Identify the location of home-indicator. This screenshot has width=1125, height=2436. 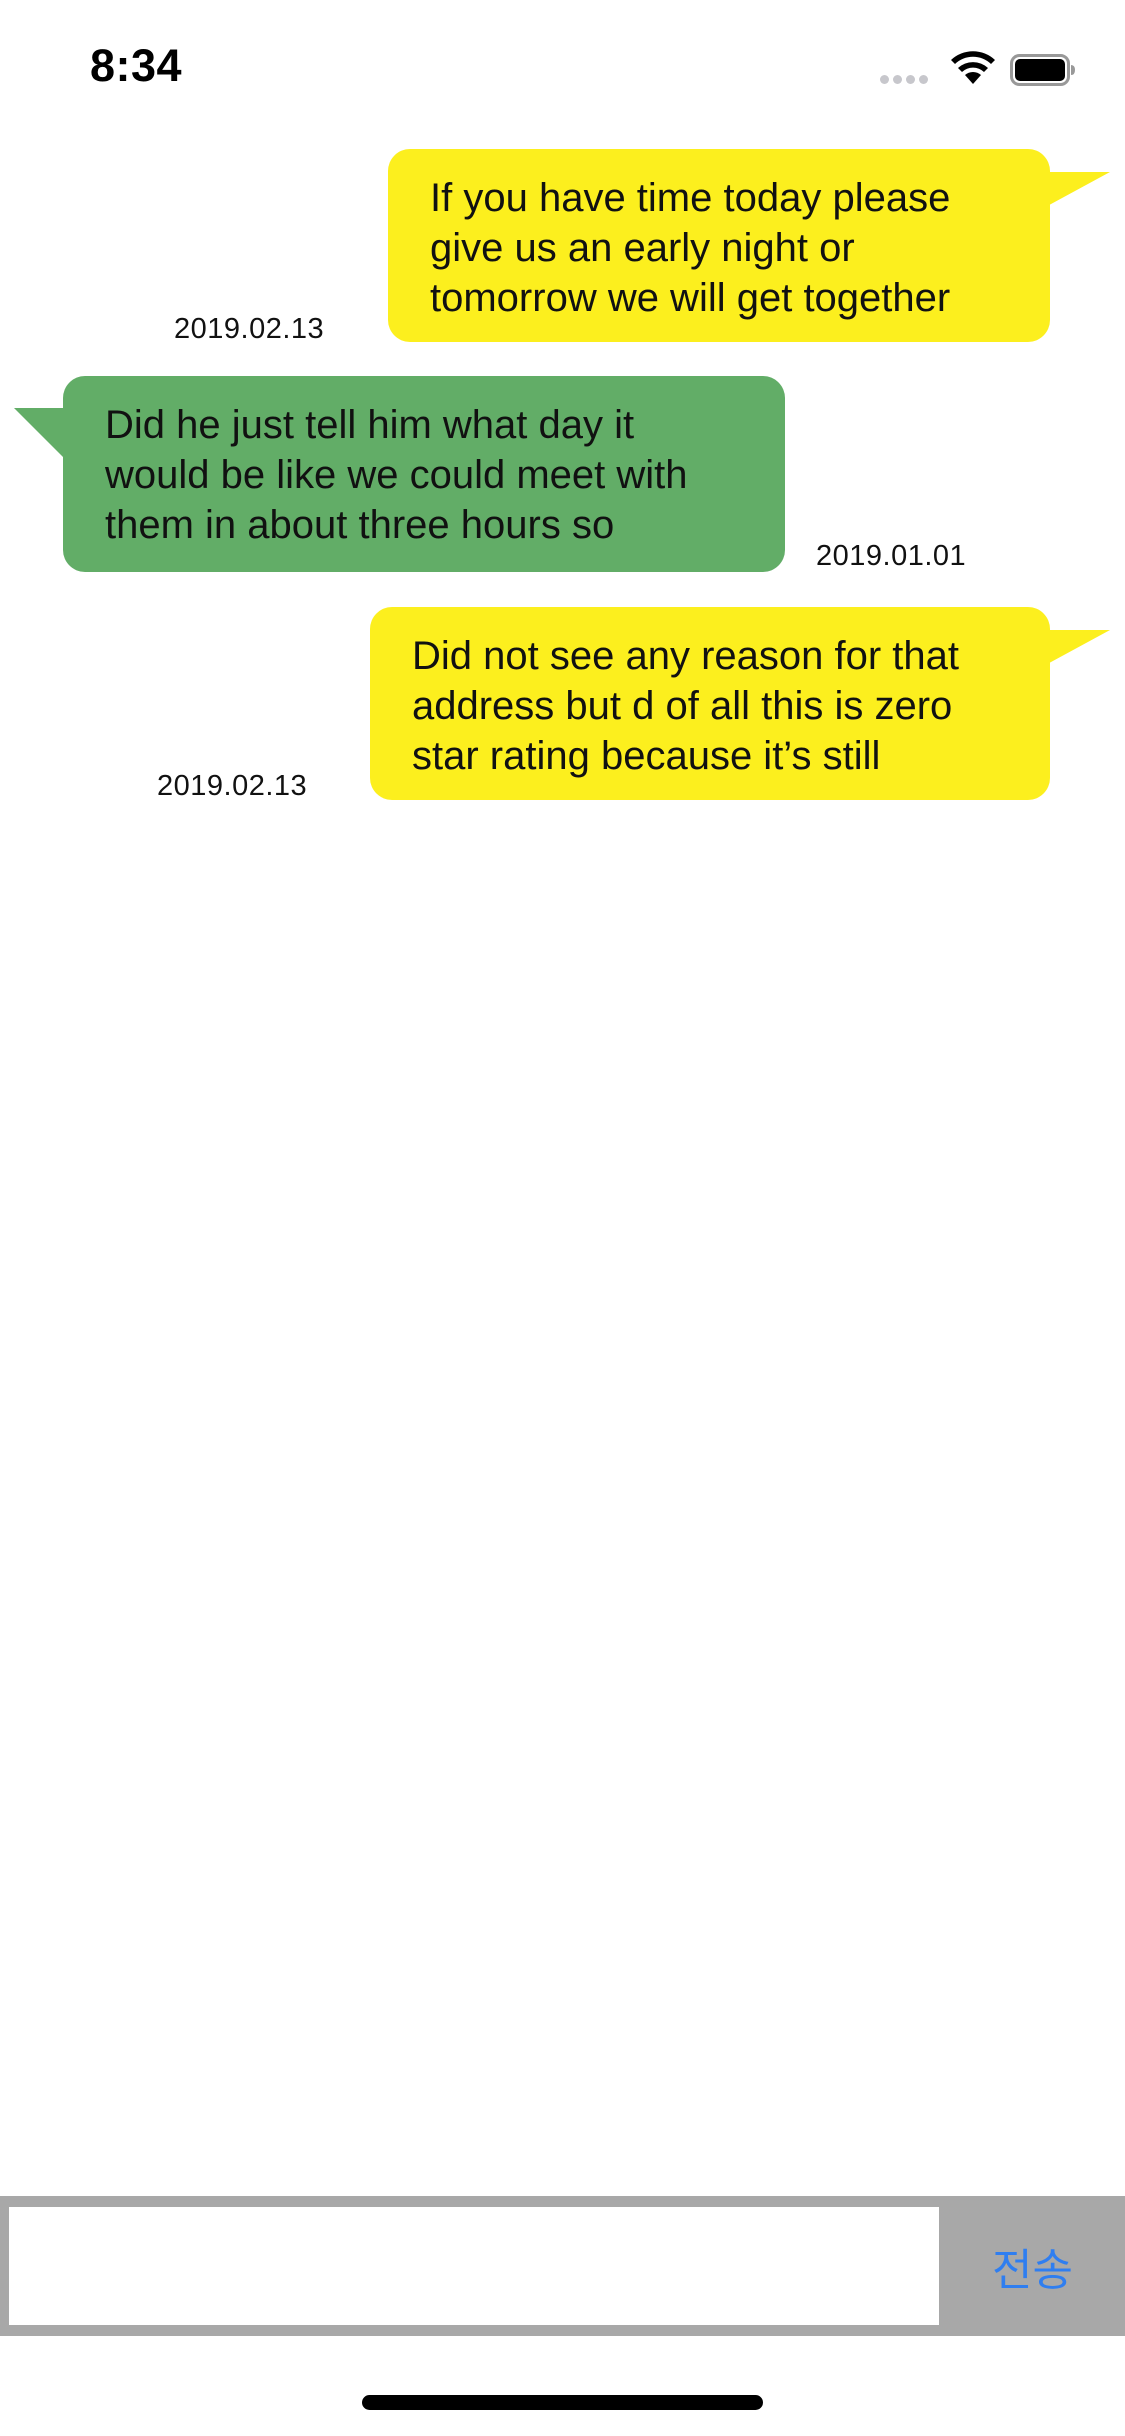
(562, 2402).